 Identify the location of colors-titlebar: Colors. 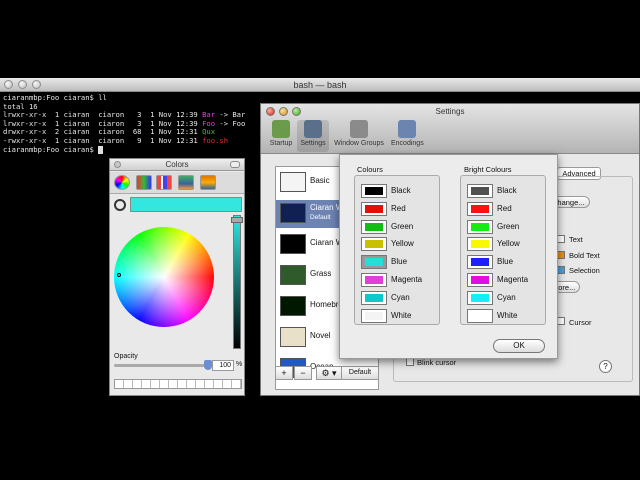
(177, 165).